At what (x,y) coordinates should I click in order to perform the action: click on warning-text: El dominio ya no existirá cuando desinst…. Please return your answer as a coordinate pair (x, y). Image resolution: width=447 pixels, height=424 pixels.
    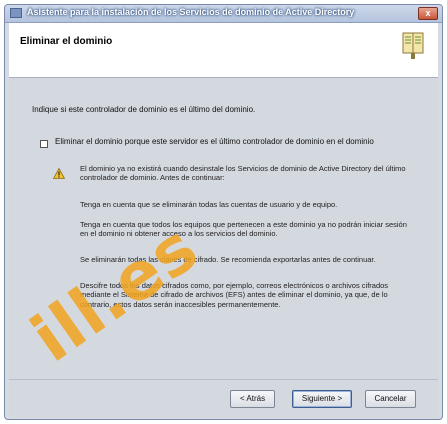
    Looking at the image, I should click on (243, 173).